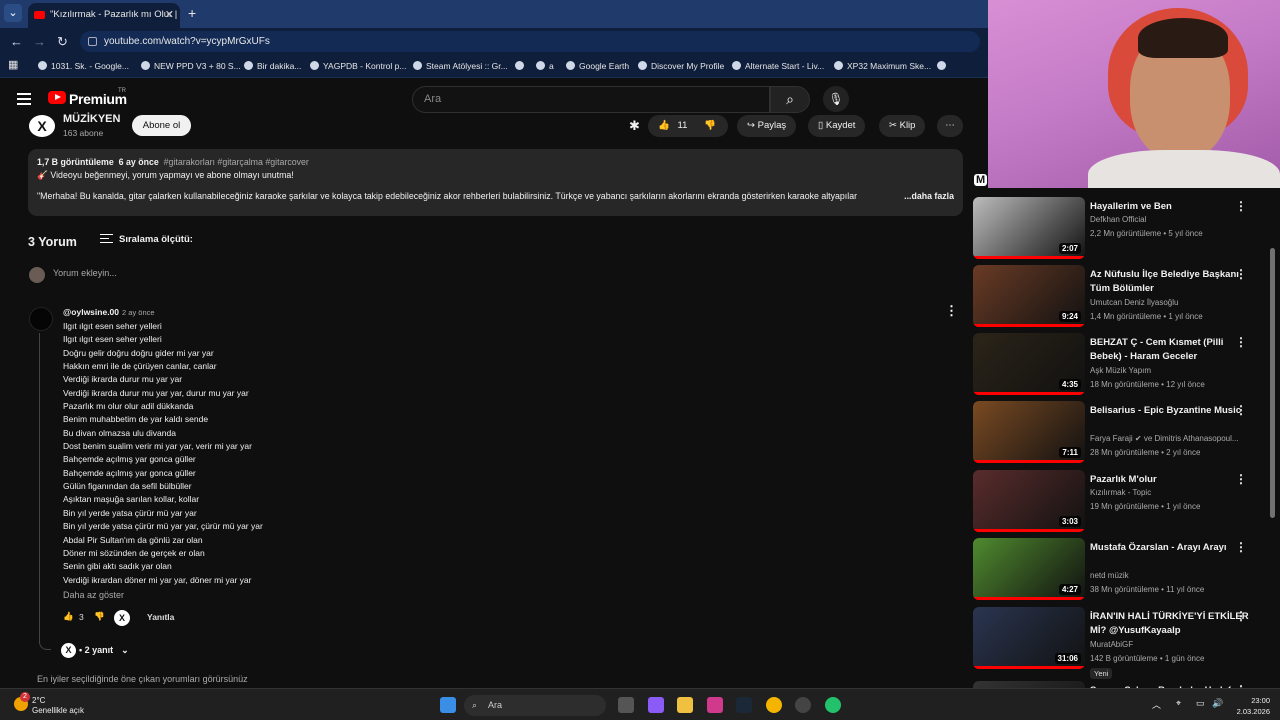  I want to click on scrollbar, so click(1272, 383).